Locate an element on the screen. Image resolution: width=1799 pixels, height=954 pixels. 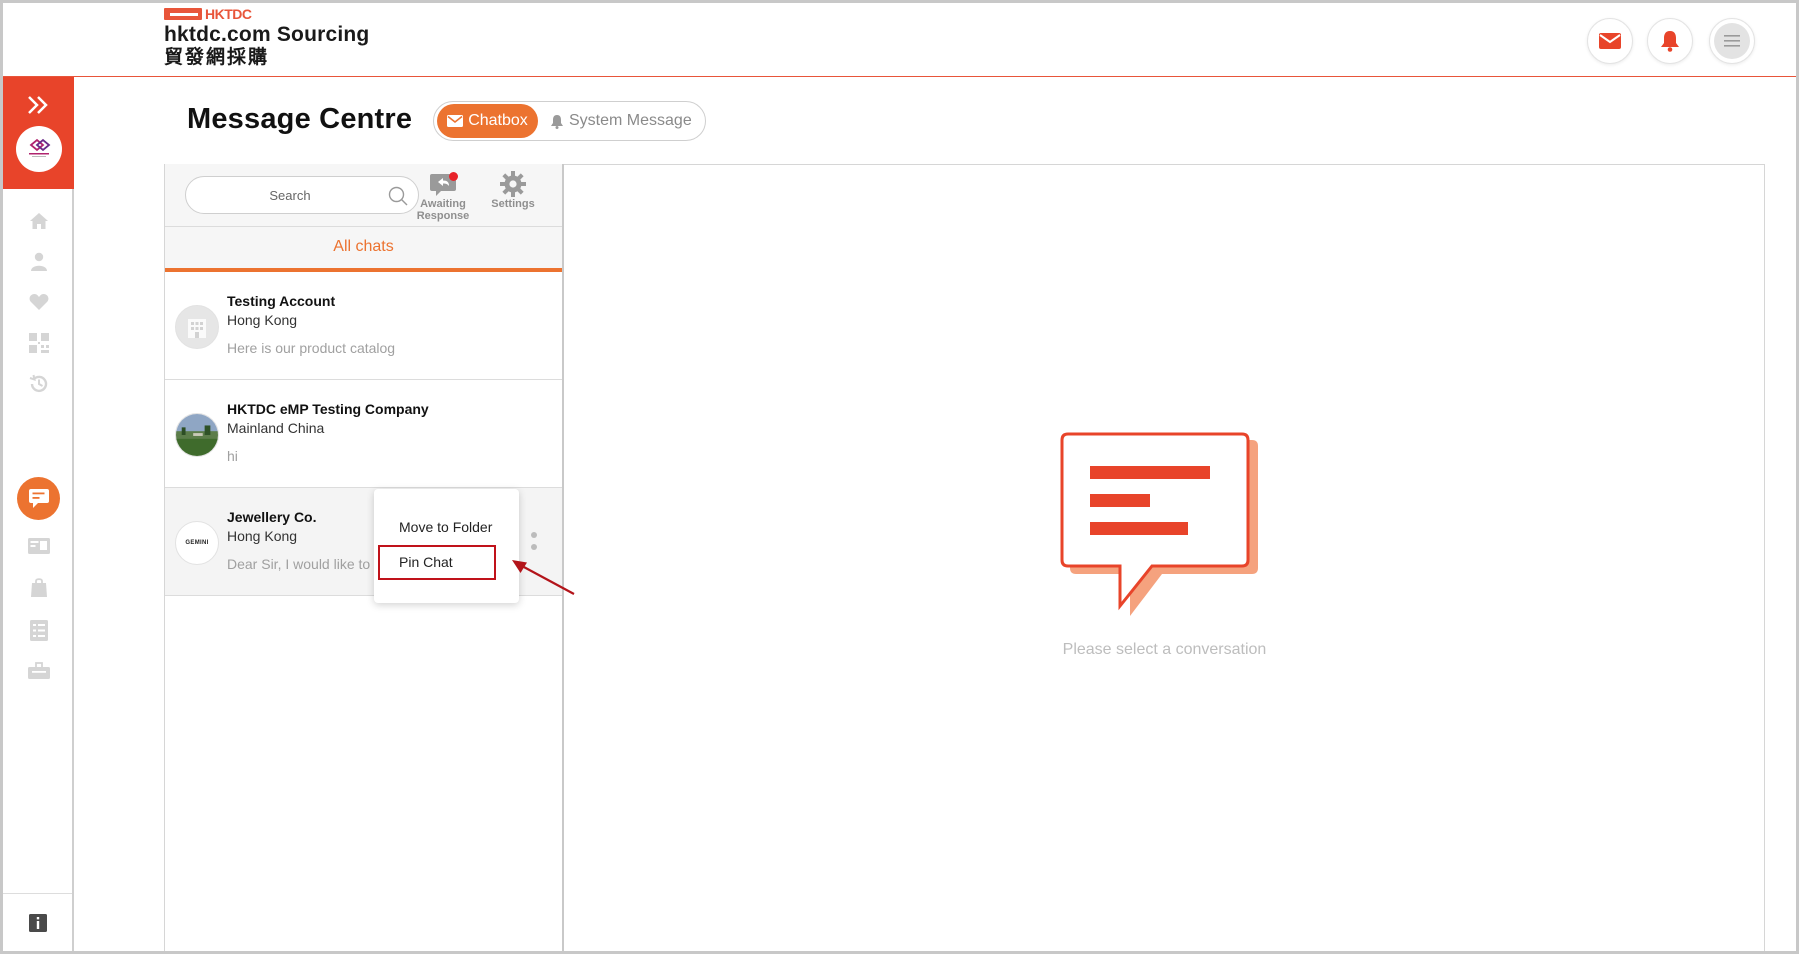
chat-options-button is located at coordinates (534, 541).